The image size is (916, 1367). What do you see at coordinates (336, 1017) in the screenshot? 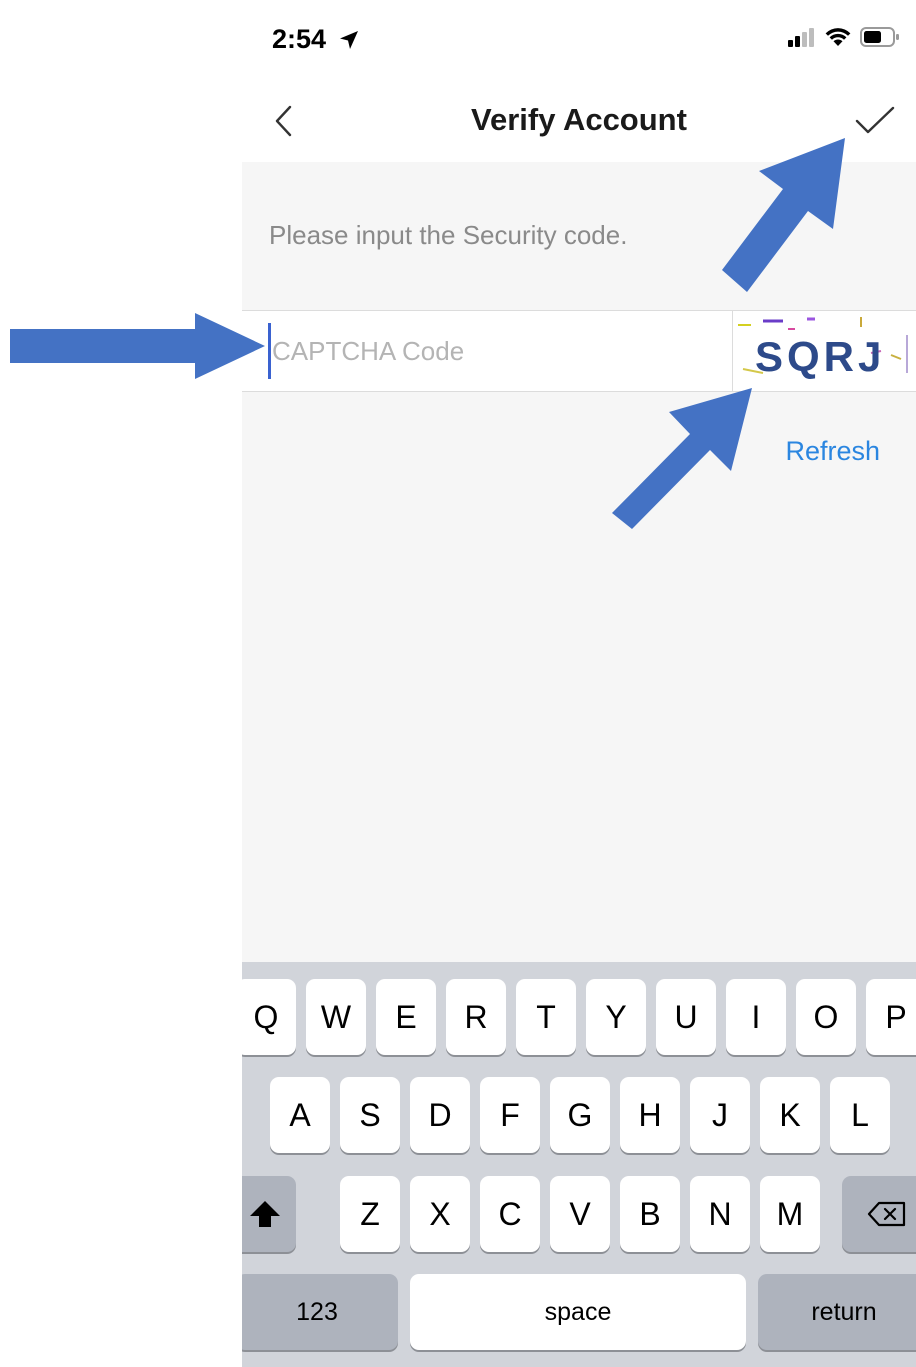
I see `key-w: W` at bounding box center [336, 1017].